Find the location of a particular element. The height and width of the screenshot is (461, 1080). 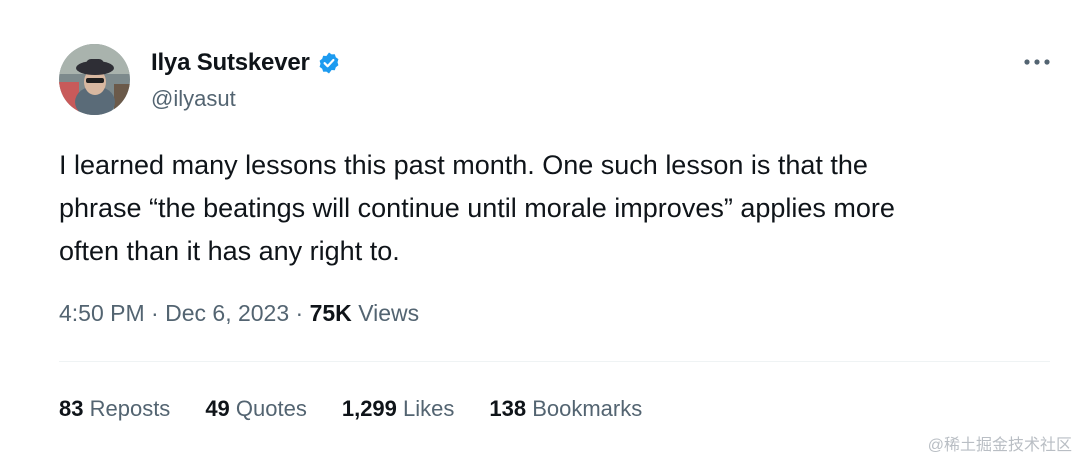

tweet-text-line: often than it has any right to. is located at coordinates (229, 251).